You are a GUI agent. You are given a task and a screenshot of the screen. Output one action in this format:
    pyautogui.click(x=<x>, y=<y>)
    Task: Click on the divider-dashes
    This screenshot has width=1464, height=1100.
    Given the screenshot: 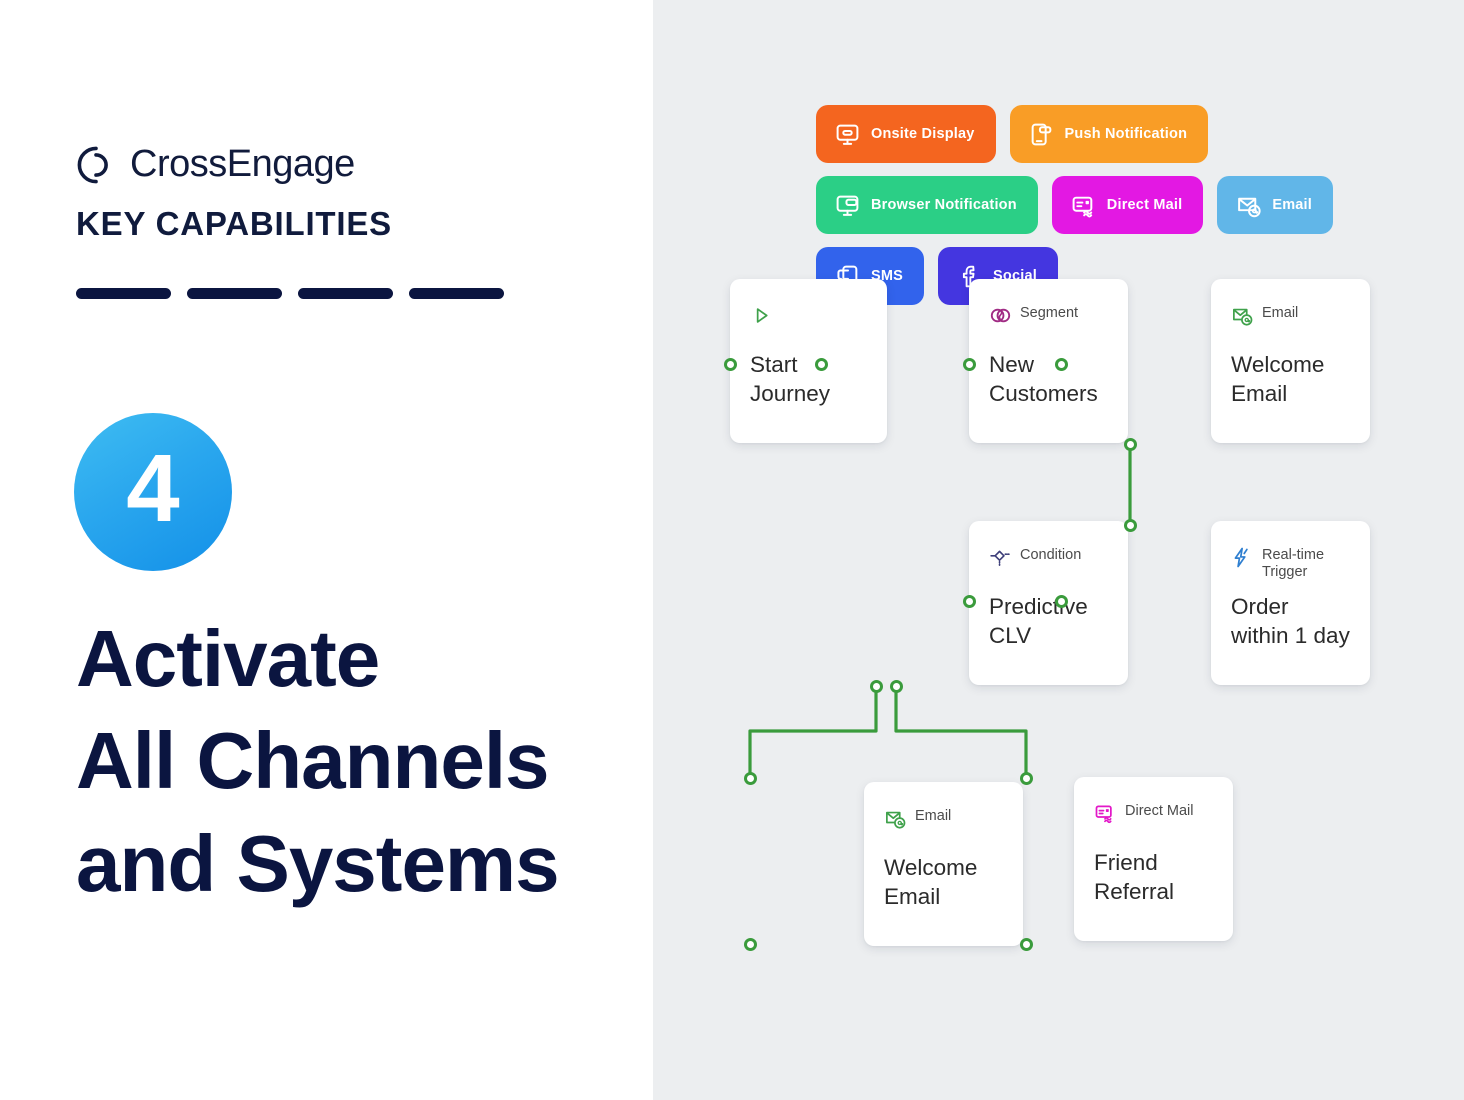 What is the action you would take?
    pyautogui.click(x=290, y=293)
    